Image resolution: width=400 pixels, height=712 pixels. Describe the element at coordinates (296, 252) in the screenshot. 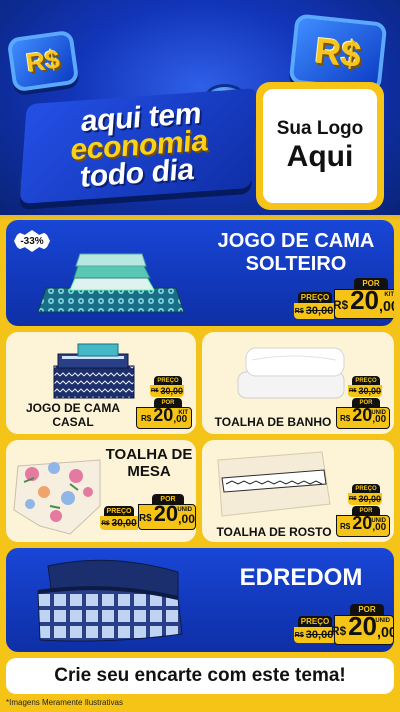

I see `product-name: JOGO DE CAMA SOLTEIRO` at that location.